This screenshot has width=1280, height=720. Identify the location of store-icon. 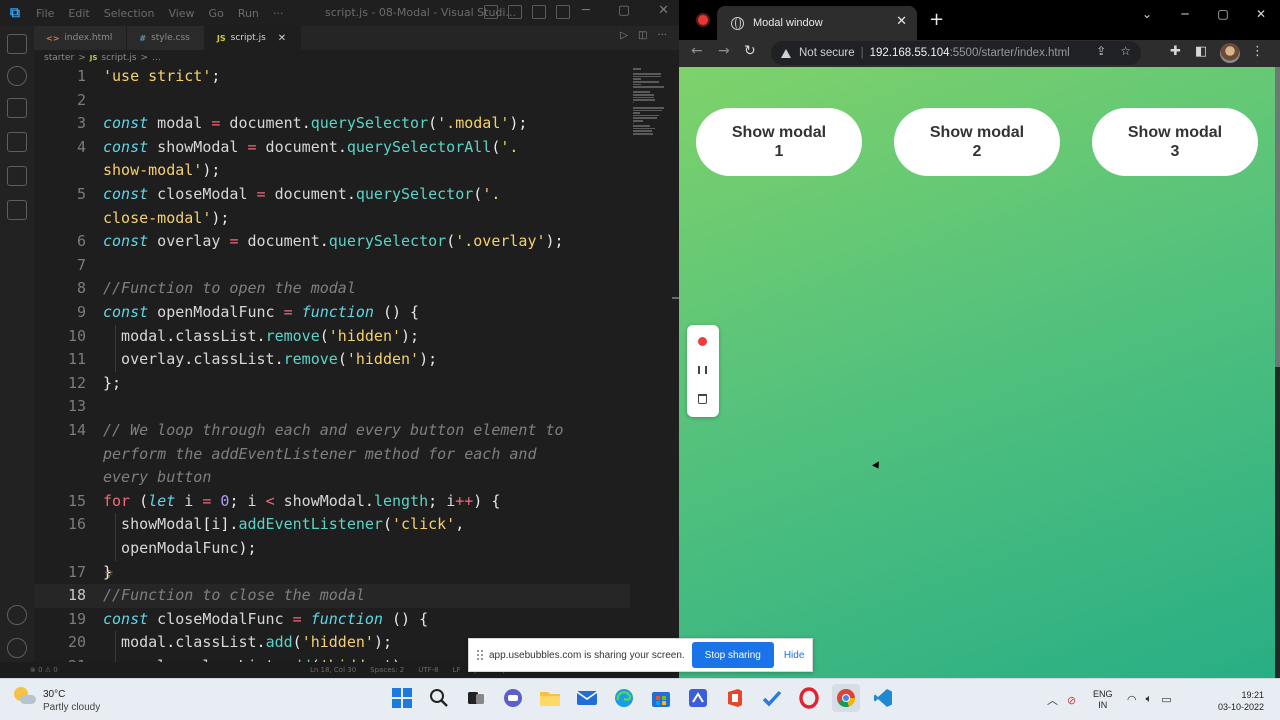
(661, 698).